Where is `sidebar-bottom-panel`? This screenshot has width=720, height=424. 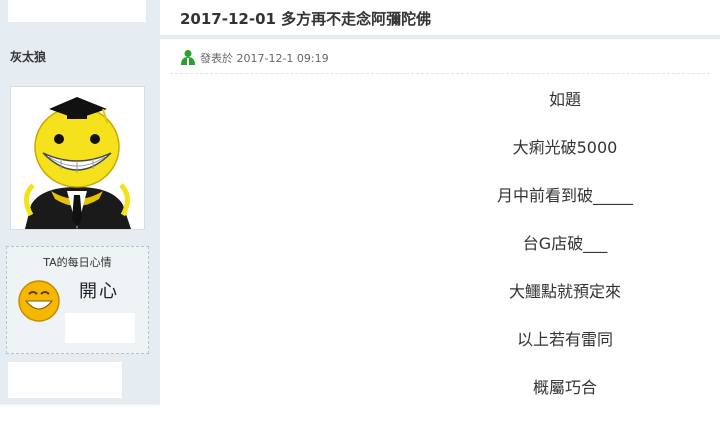 sidebar-bottom-panel is located at coordinates (65, 380).